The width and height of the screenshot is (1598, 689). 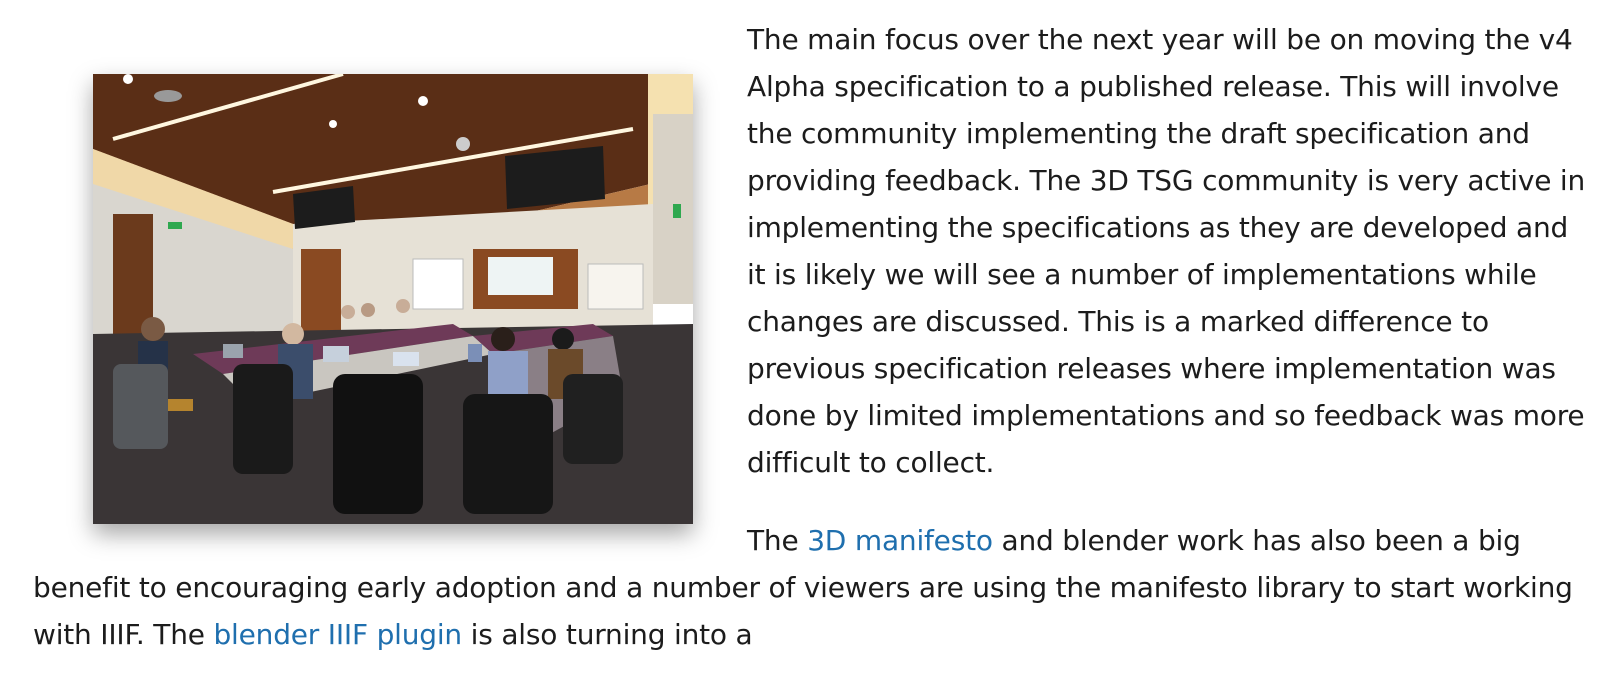 What do you see at coordinates (900, 540) in the screenshot?
I see `link-3d-manifesto: 3D manifesto` at bounding box center [900, 540].